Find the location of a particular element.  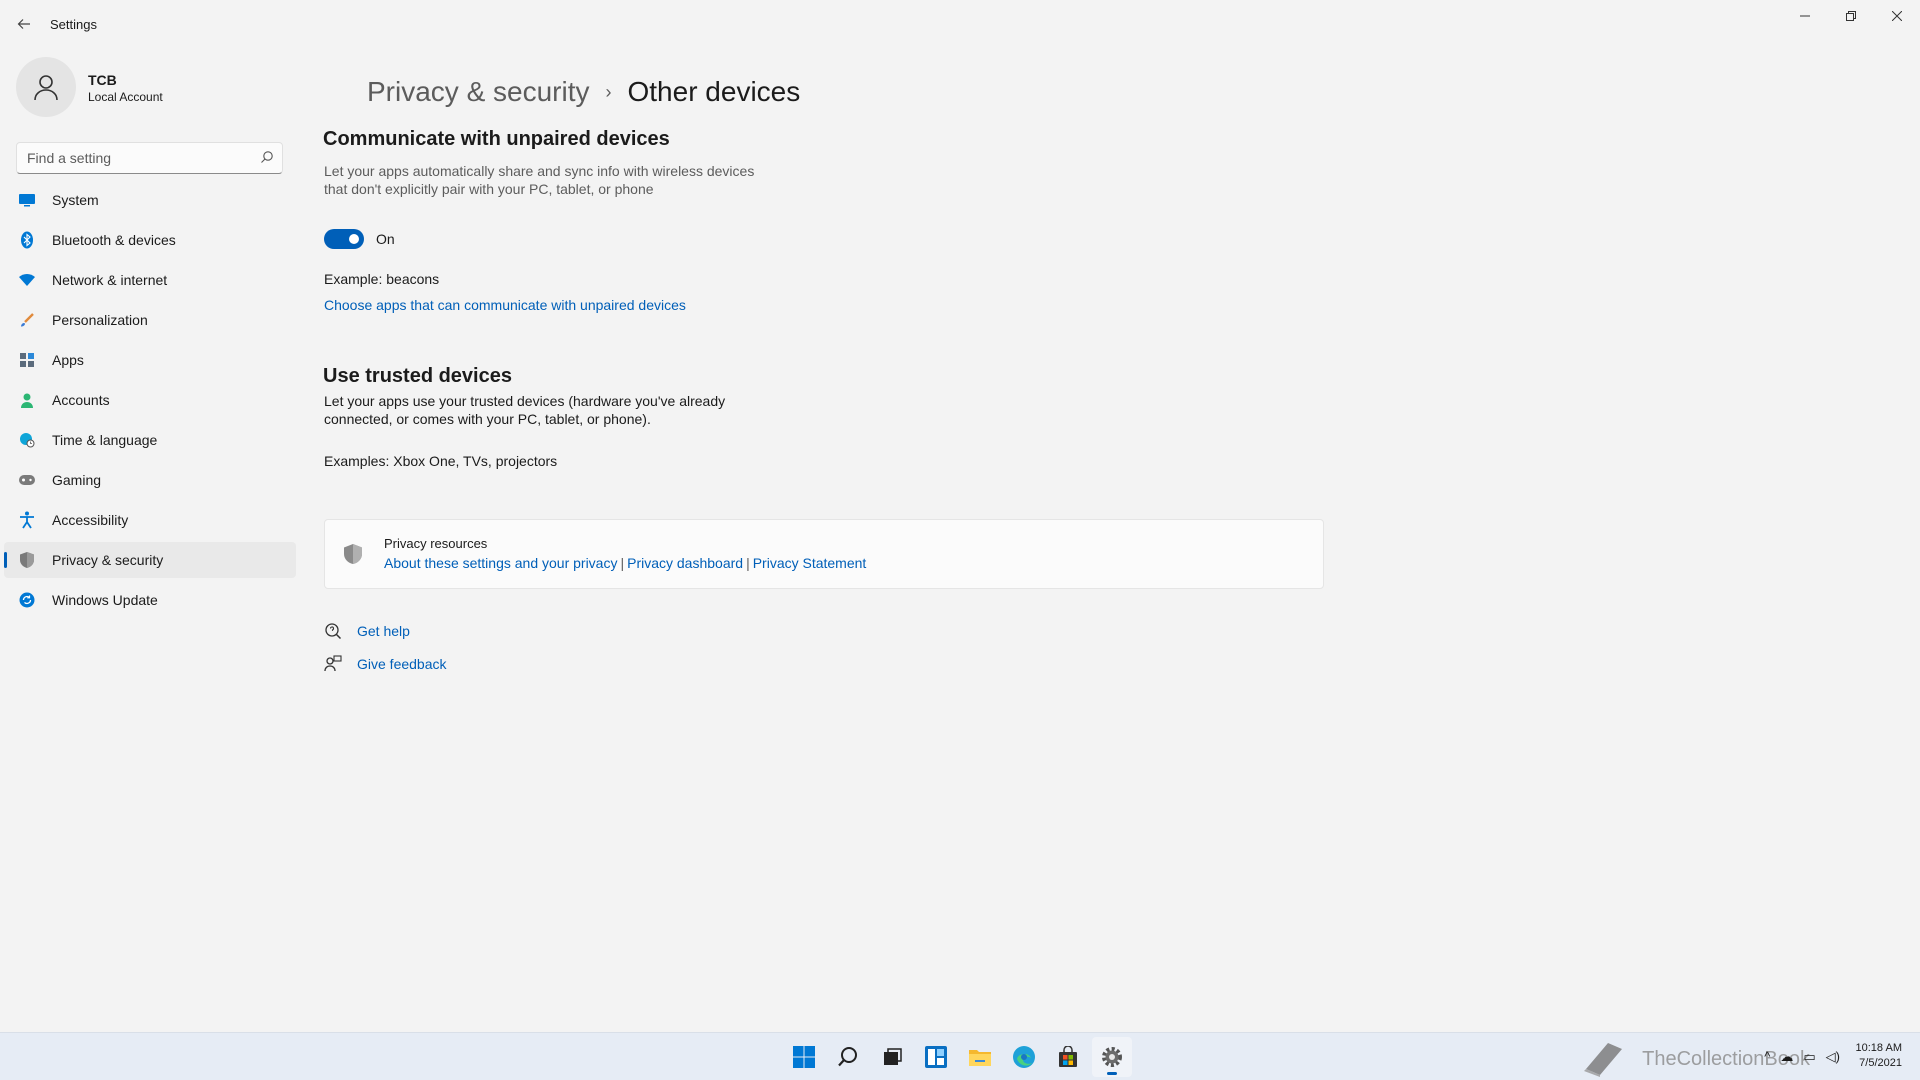

sidebar-item-time-language: Time & language is located at coordinates (150, 440).